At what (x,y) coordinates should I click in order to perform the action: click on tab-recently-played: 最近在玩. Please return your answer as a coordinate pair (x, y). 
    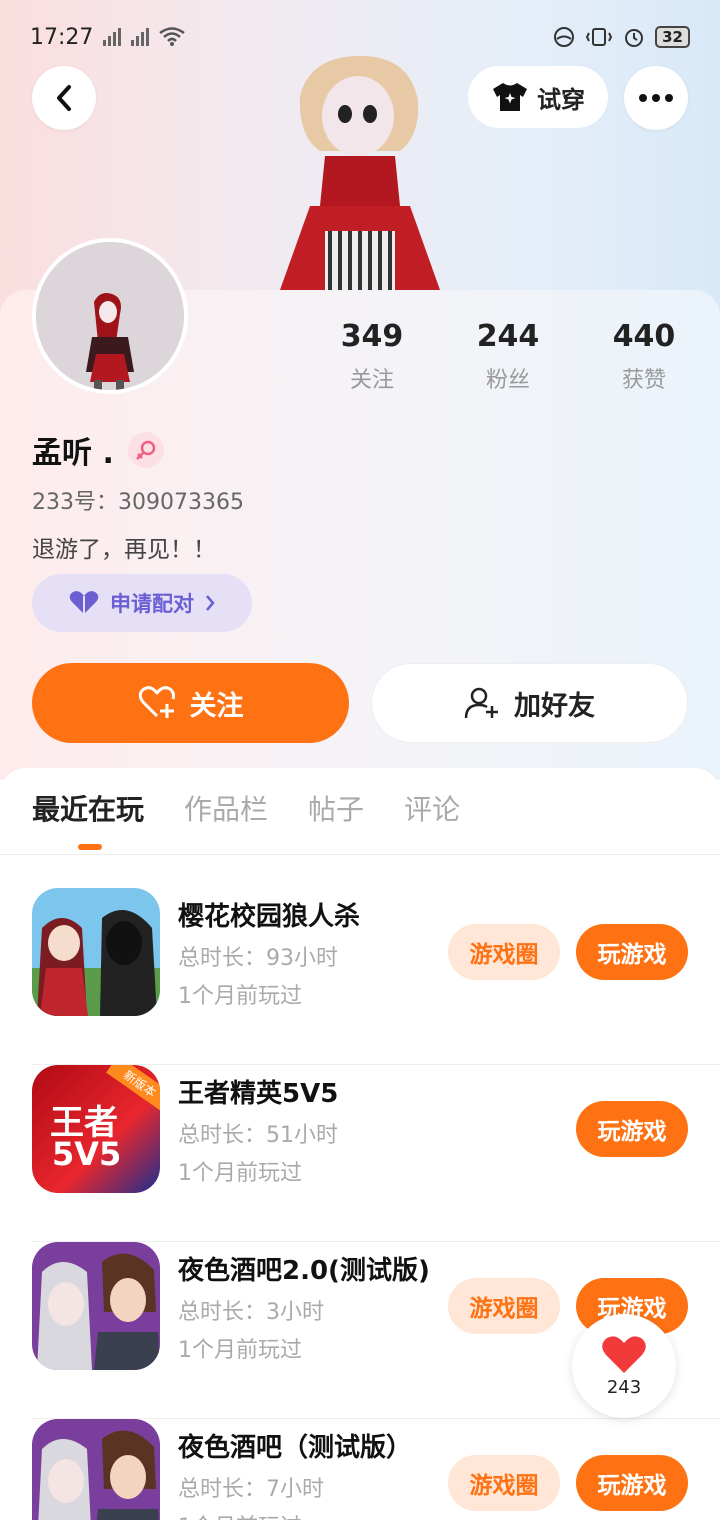
    Looking at the image, I should click on (88, 819).